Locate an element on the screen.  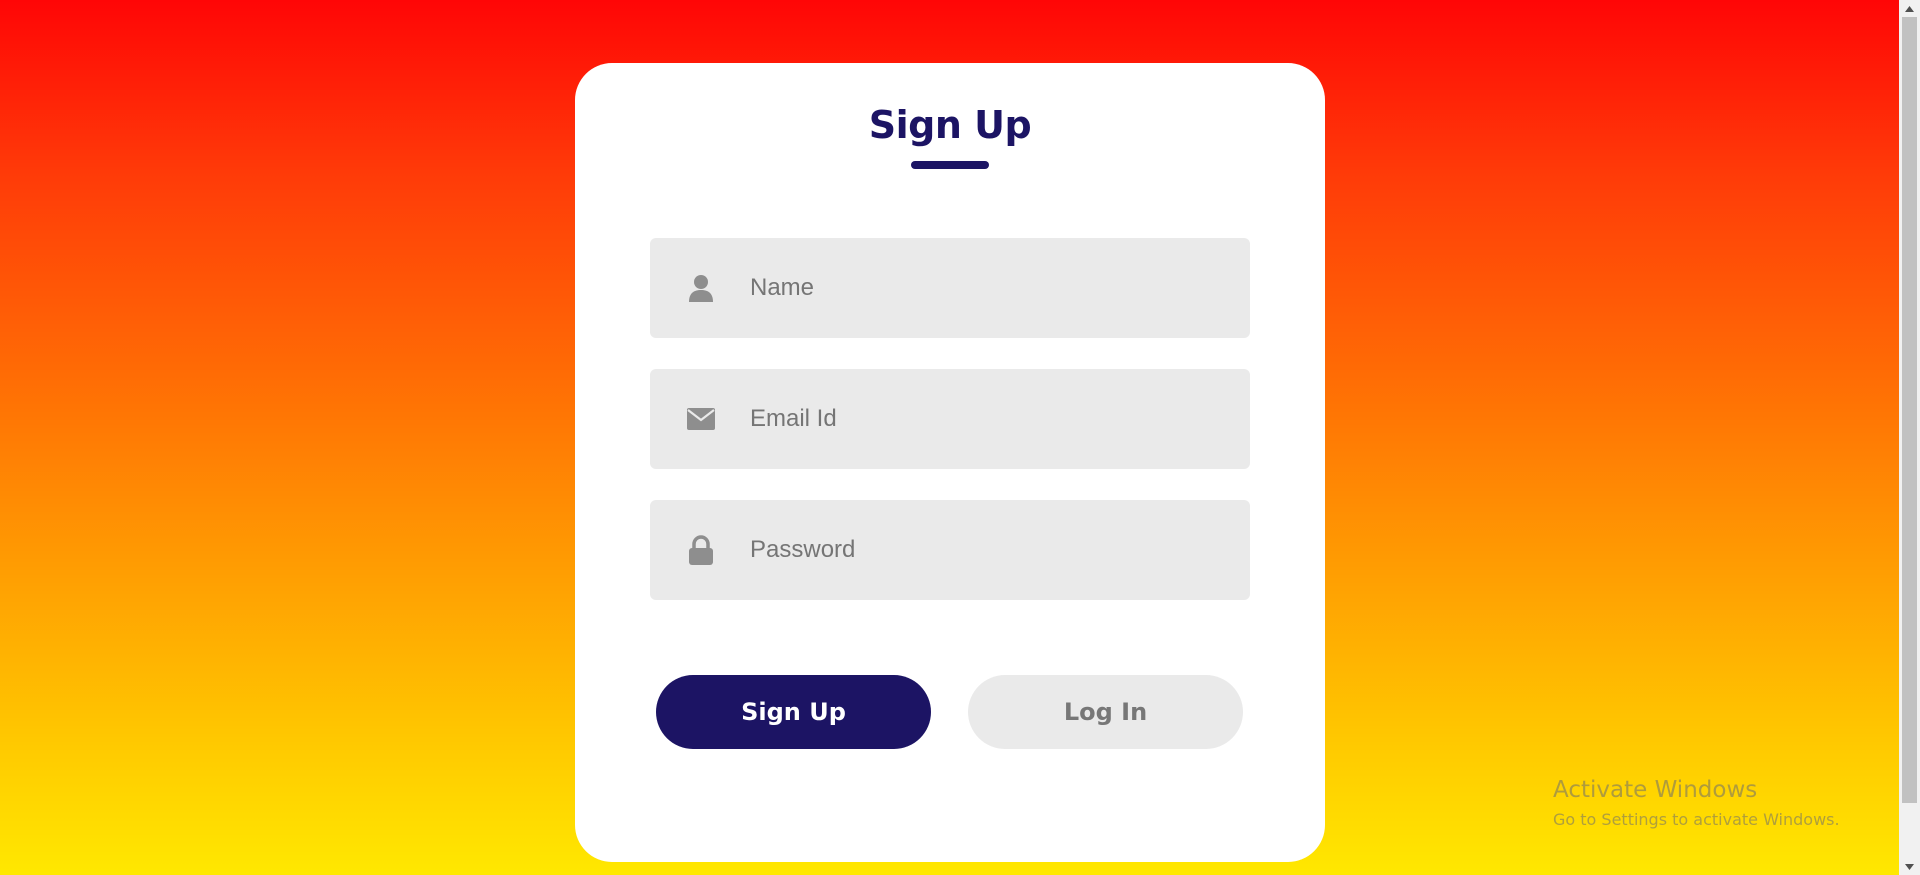
watermark-title: Activate Windows is located at coordinates (1655, 790).